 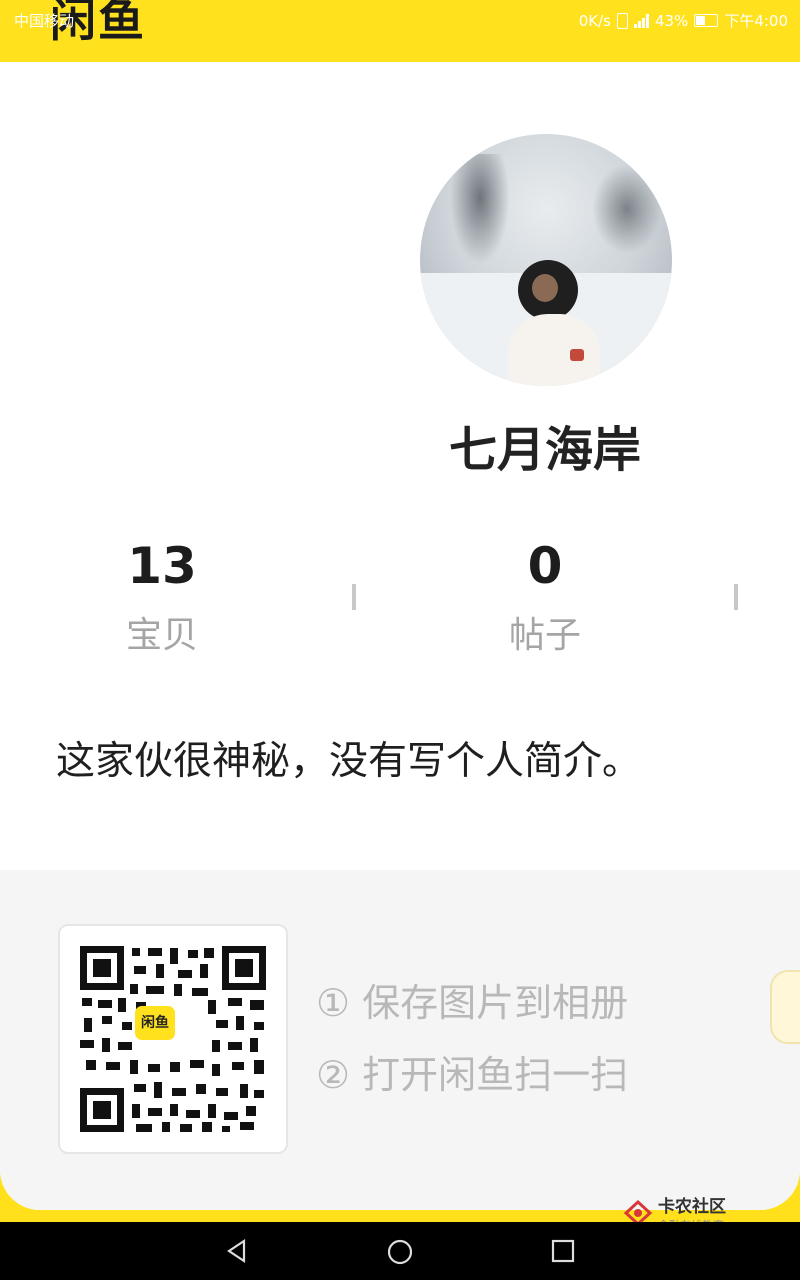 I want to click on stat-items-count: 13, so click(x=162, y=566).